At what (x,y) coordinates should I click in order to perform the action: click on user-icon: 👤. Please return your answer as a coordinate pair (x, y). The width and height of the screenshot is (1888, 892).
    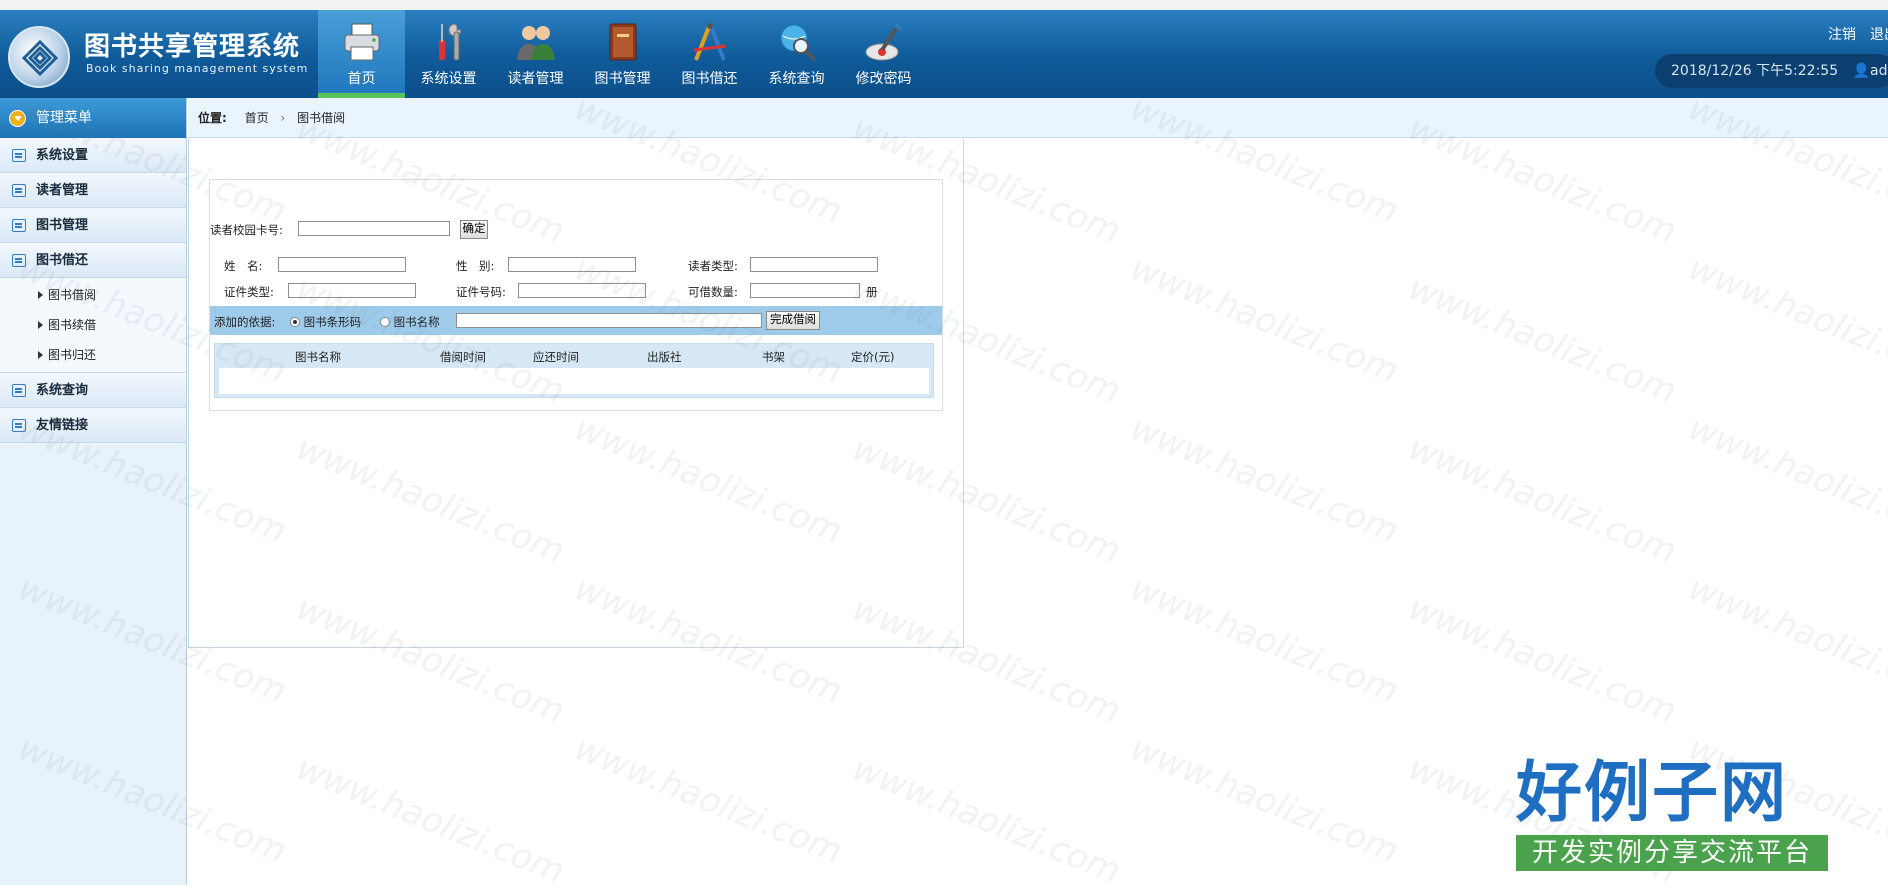
    Looking at the image, I should click on (1861, 71).